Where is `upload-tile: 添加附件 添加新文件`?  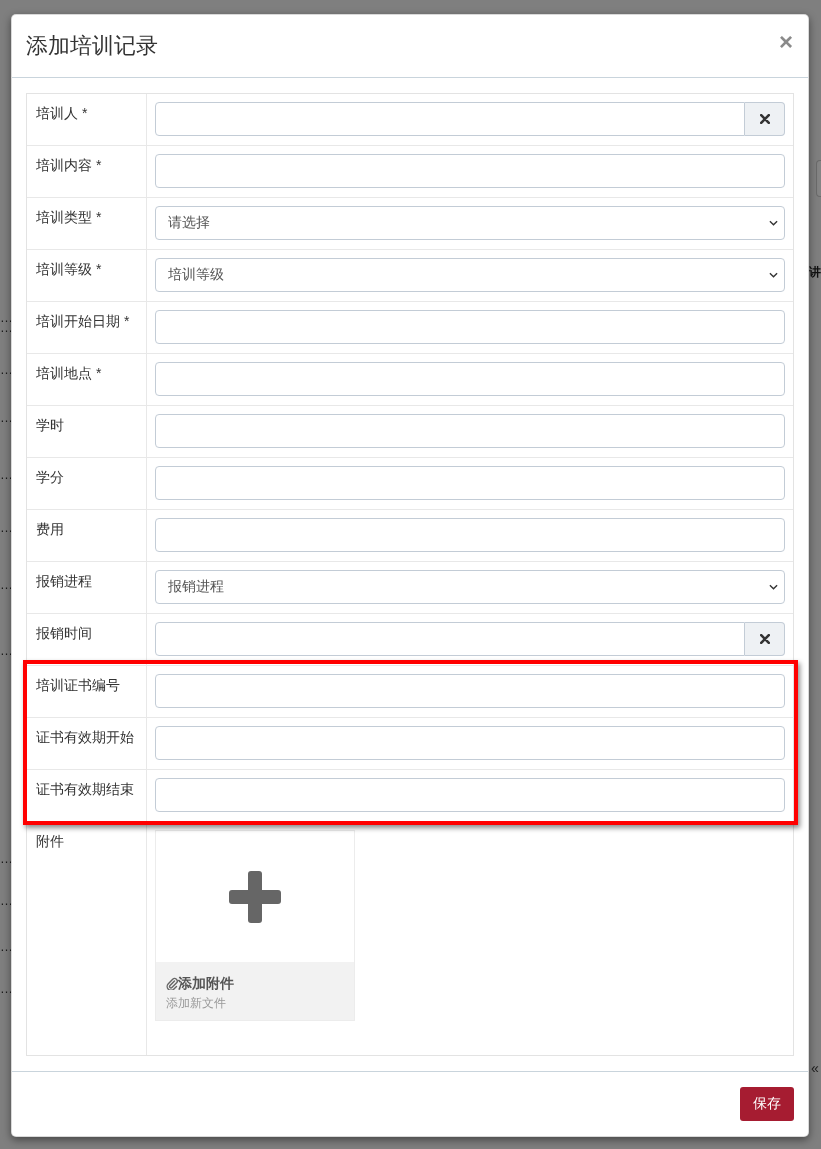 upload-tile: 添加附件 添加新文件 is located at coordinates (255, 925).